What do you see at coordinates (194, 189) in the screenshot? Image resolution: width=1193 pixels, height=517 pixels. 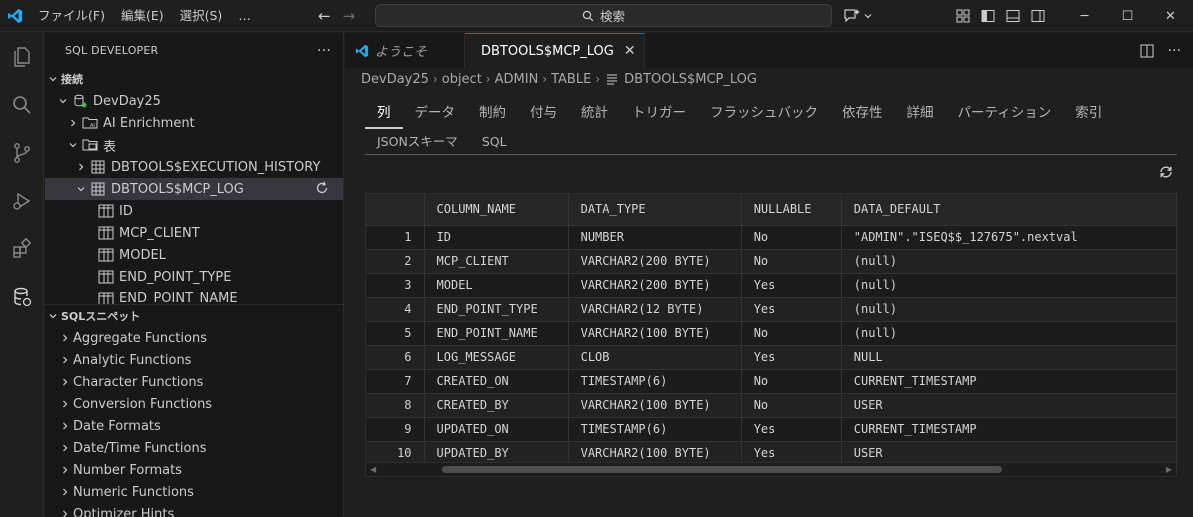 I see `tree-table-mcp-log: DBTOOLS$MCP_LOG` at bounding box center [194, 189].